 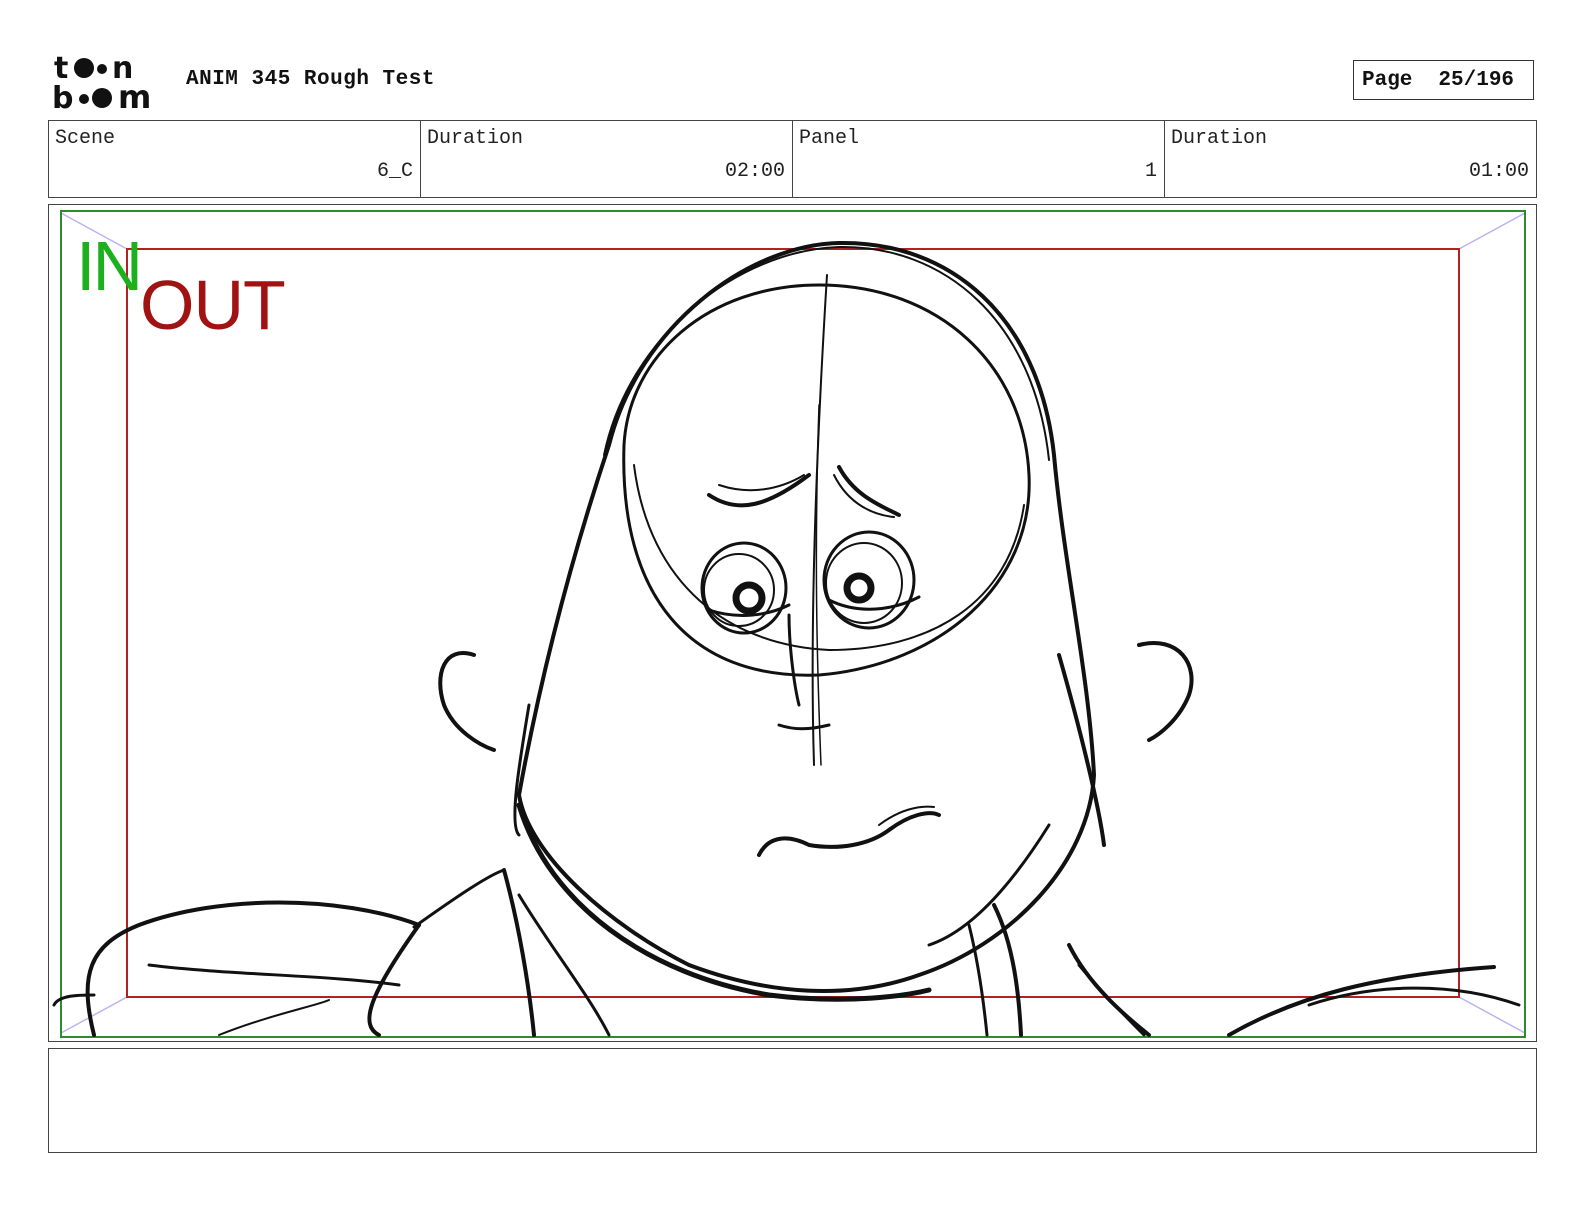 What do you see at coordinates (979, 159) in the screenshot?
I see `panel-cell: Panel 1` at bounding box center [979, 159].